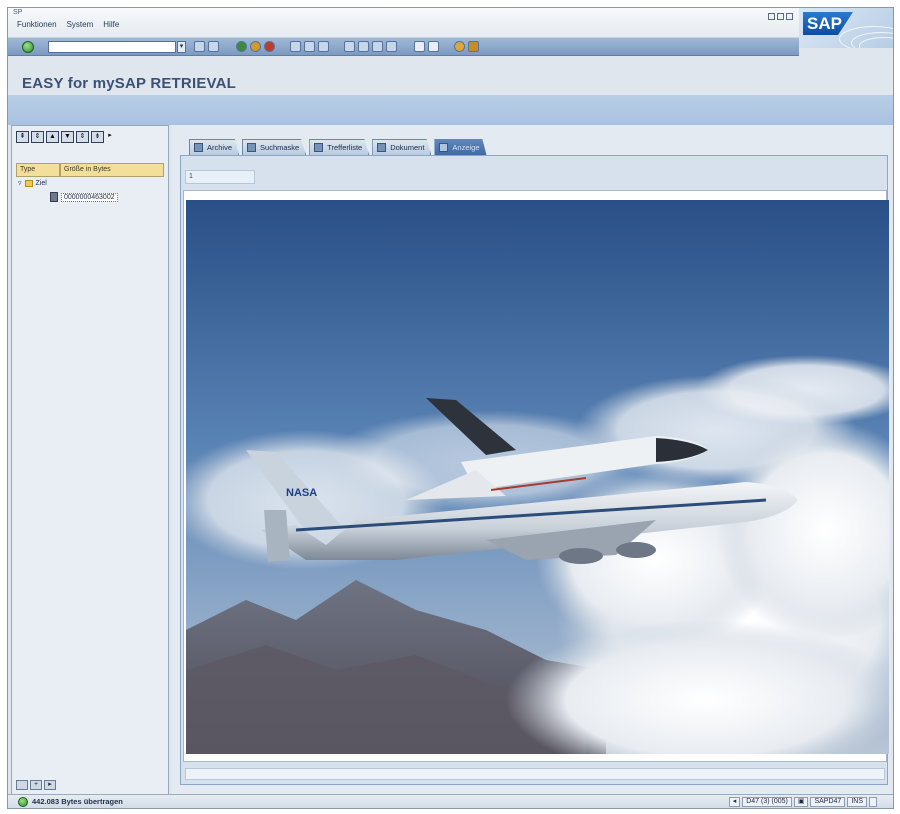 The height and width of the screenshot is (814, 900). What do you see at coordinates (450, 23) in the screenshot?
I see `title-bar: SP Funktionen System Hilfe` at bounding box center [450, 23].